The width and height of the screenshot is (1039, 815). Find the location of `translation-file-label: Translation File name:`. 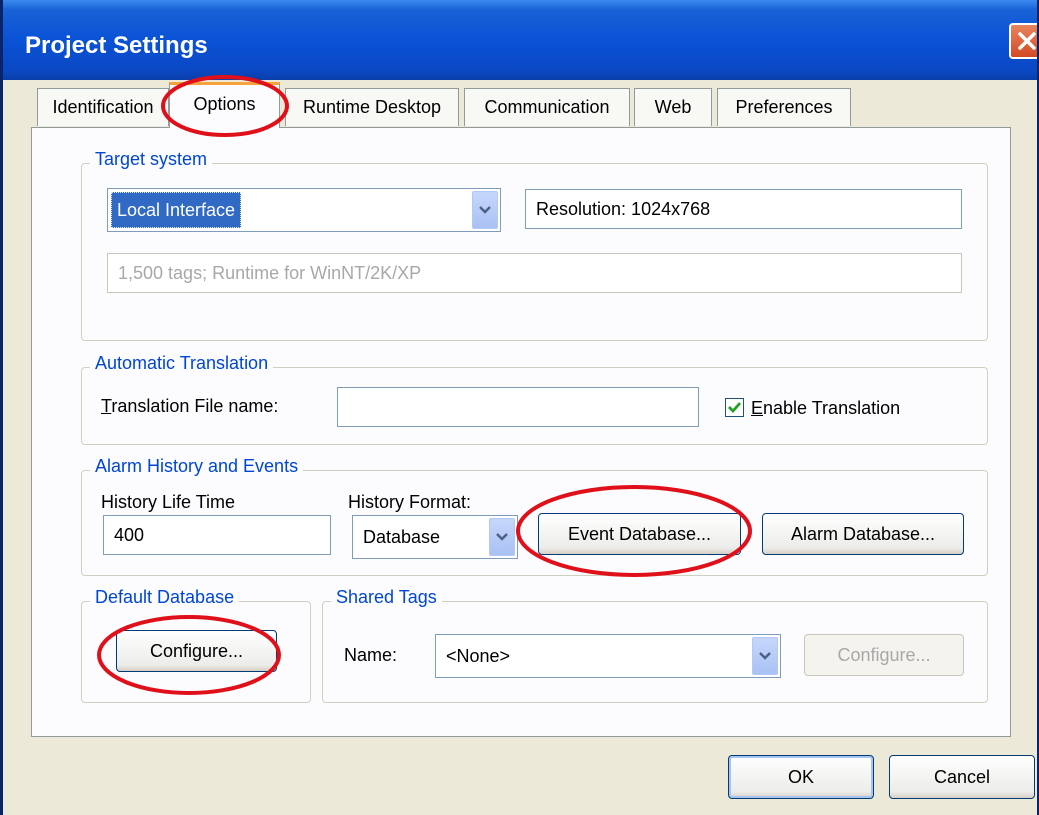

translation-file-label: Translation File name: is located at coordinates (190, 406).